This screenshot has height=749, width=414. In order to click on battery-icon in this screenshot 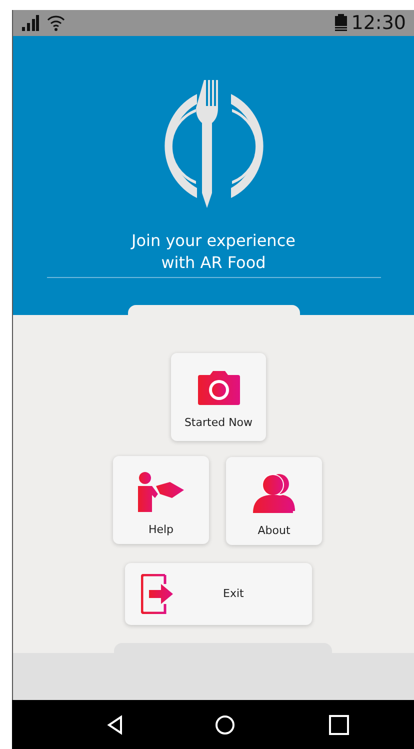, I will do `click(341, 23)`.